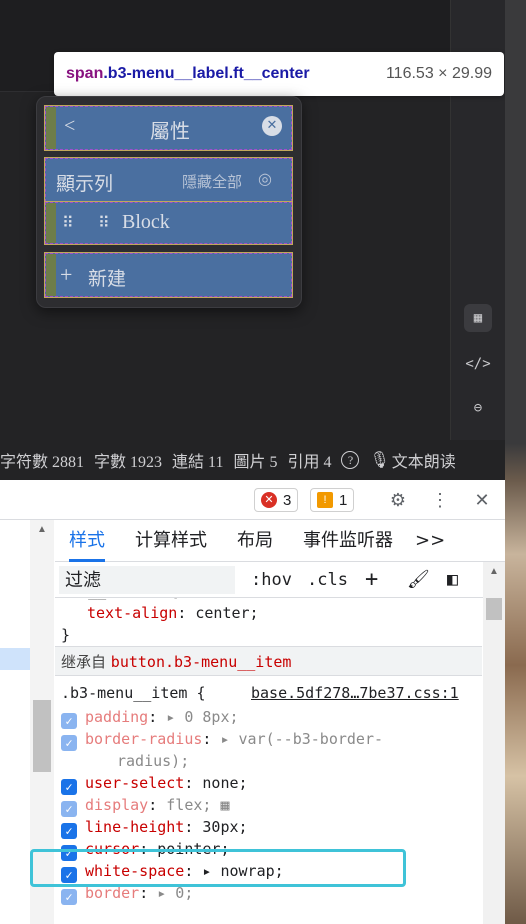 The height and width of the screenshot is (924, 526). I want to click on new-label: 新建, so click(107, 279).